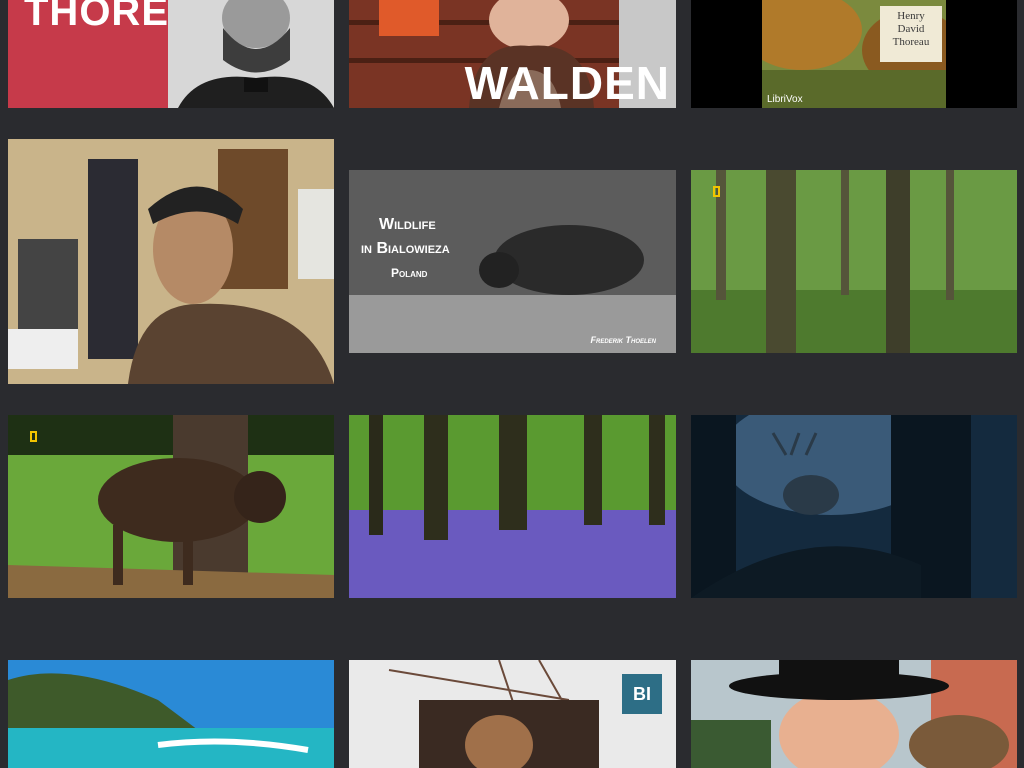 The height and width of the screenshot is (768, 1024). I want to click on video-thumbnail-librivox: Henry David Thoreau LibriVox, so click(854, 54).